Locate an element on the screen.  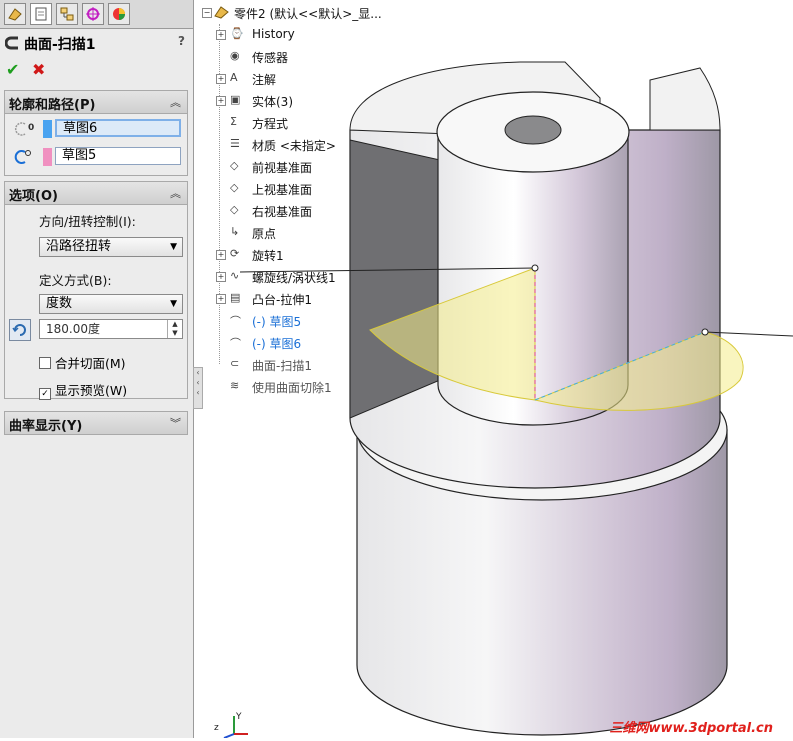
history-icon: ⌚ is located at coordinates (237, 33).